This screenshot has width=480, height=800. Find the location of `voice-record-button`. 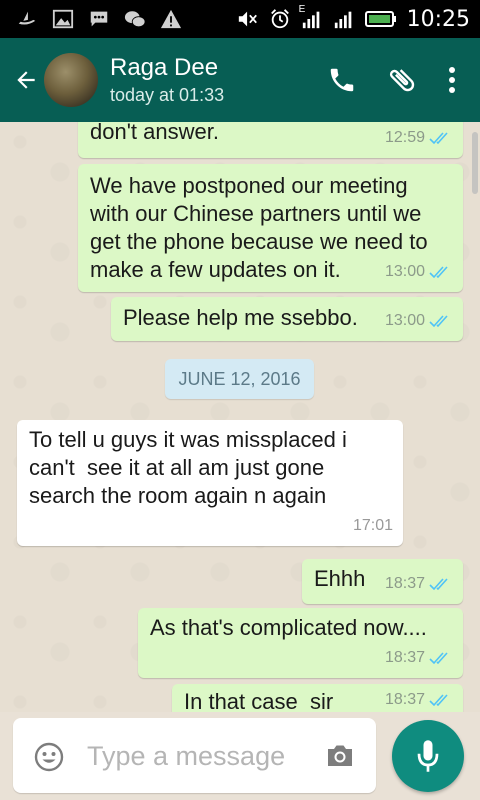

voice-record-button is located at coordinates (428, 756).